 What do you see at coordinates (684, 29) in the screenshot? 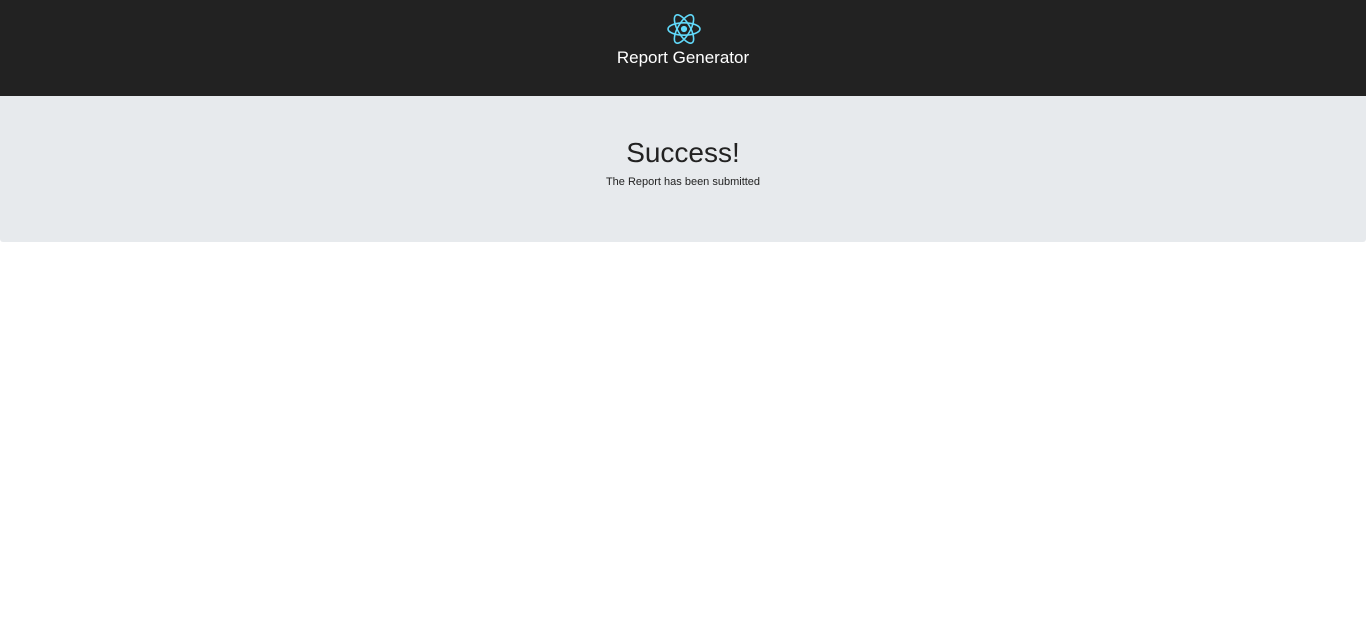
I see `react-atom-icon` at bounding box center [684, 29].